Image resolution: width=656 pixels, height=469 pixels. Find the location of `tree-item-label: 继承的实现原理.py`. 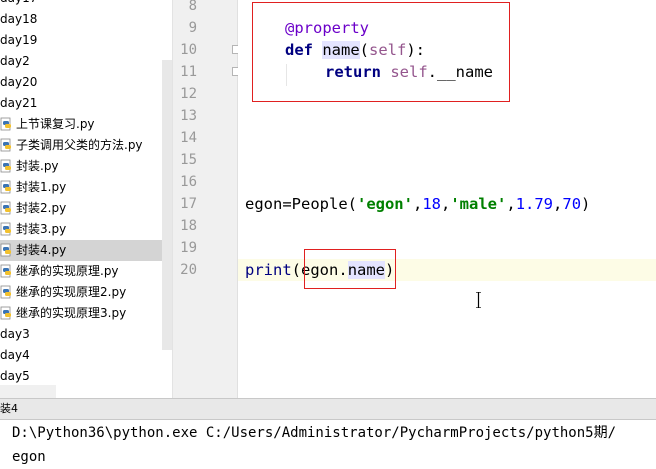

tree-item-label: 继承的实现原理.py is located at coordinates (67, 271).